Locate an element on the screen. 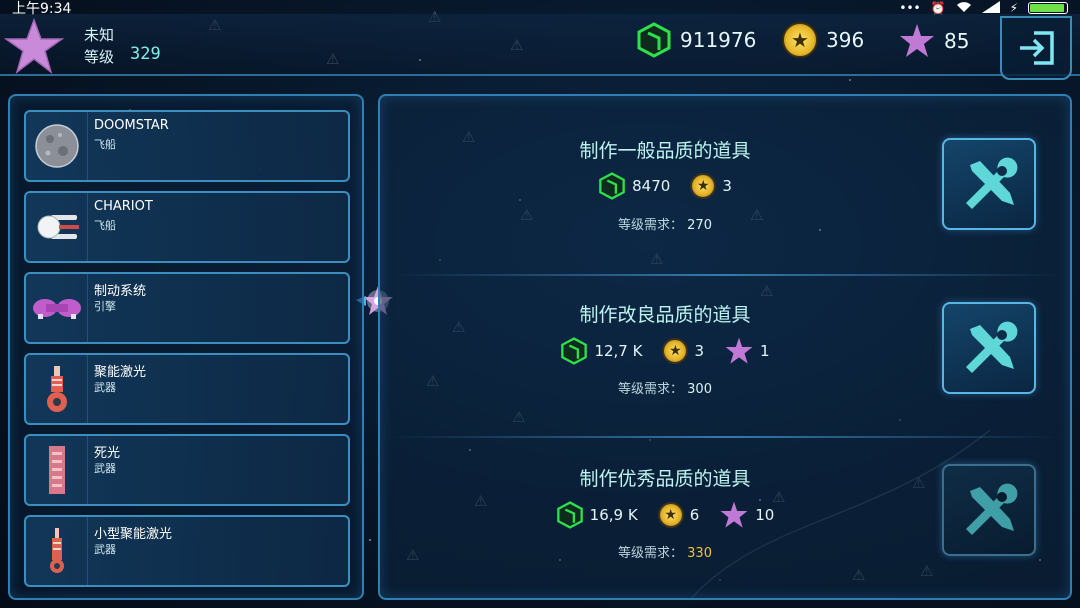  cube-currency: 911976 is located at coordinates (696, 40).